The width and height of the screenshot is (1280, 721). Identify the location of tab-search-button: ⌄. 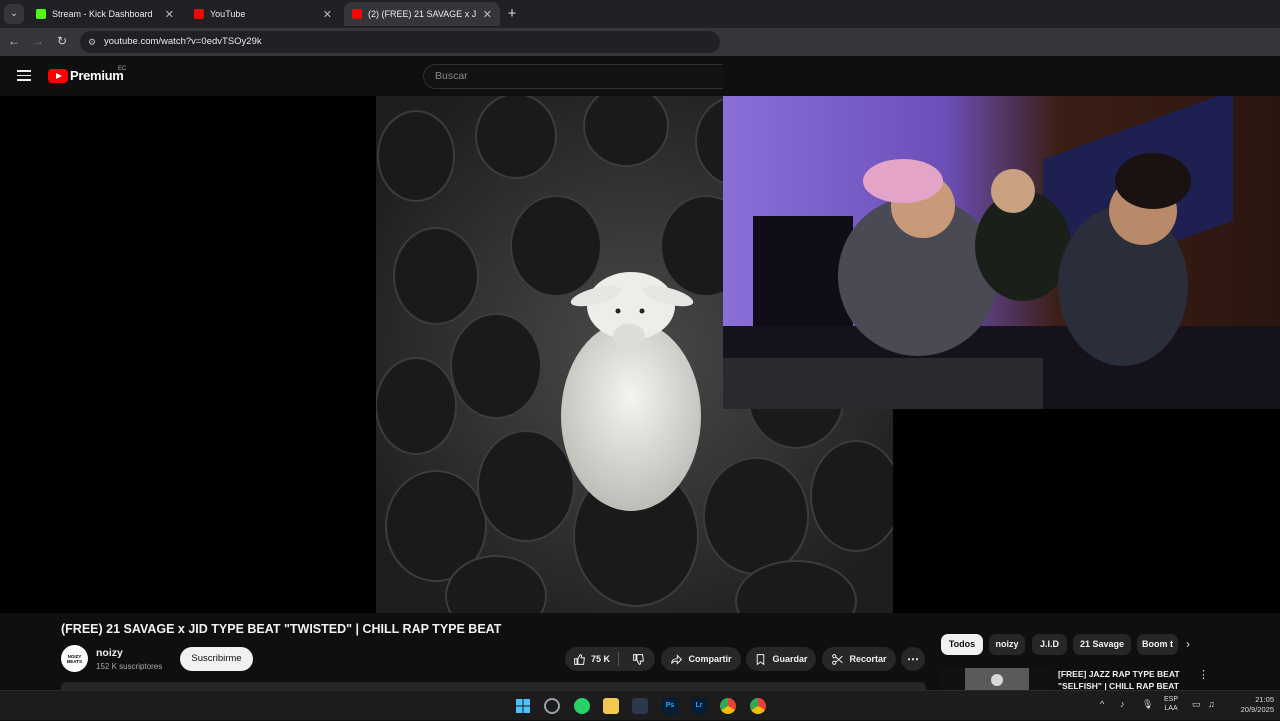
(14, 14).